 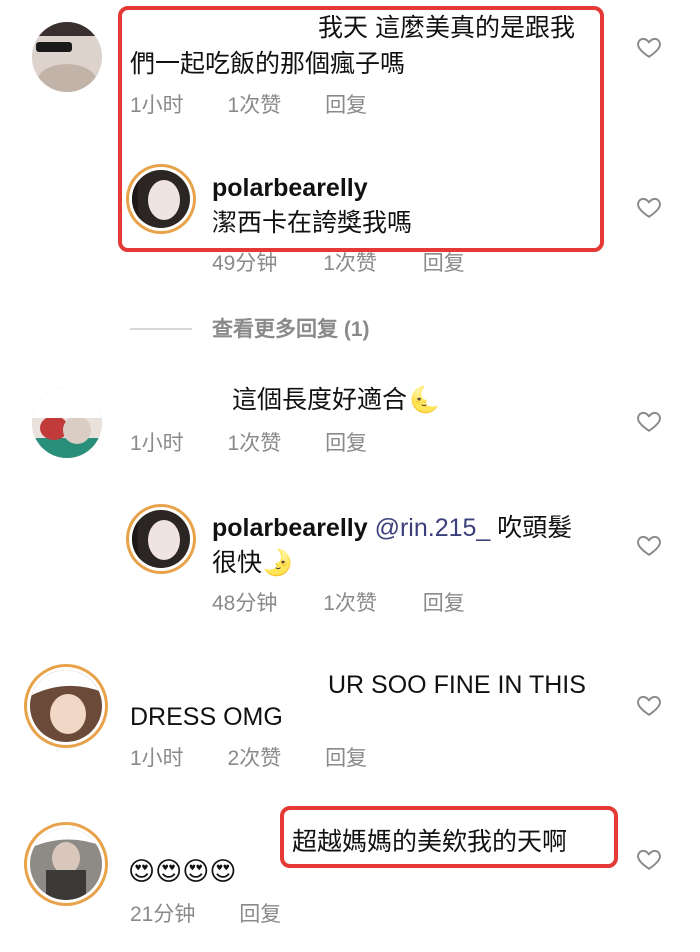 What do you see at coordinates (206, 717) in the screenshot?
I see `comment-text-continued: DRESS OMG` at bounding box center [206, 717].